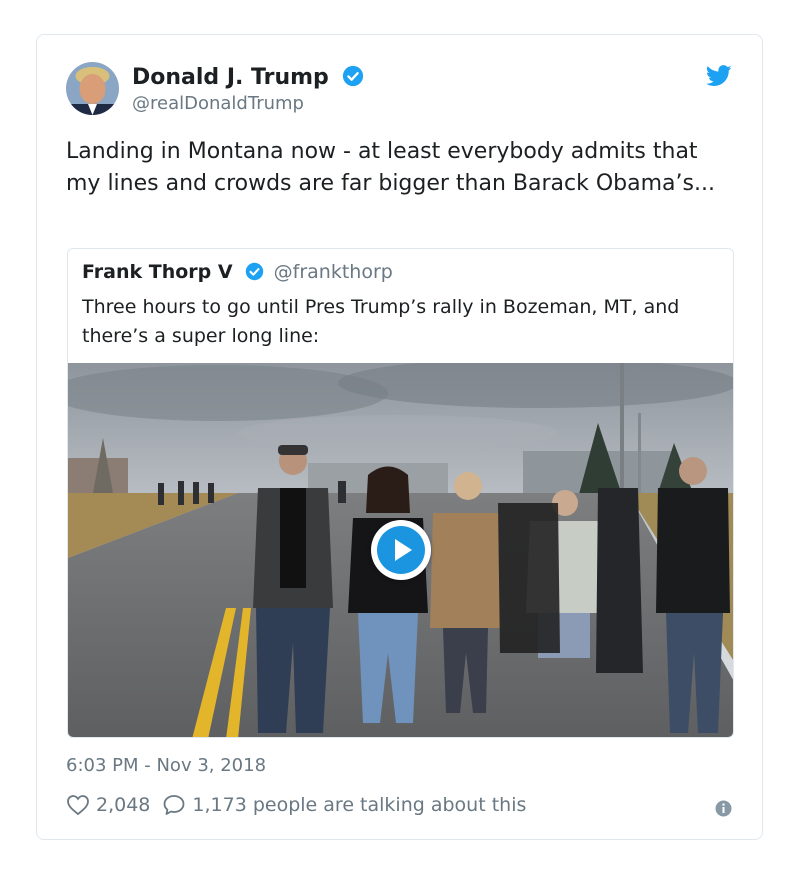  I want to click on author-name: Donald J. Trump, so click(248, 79).